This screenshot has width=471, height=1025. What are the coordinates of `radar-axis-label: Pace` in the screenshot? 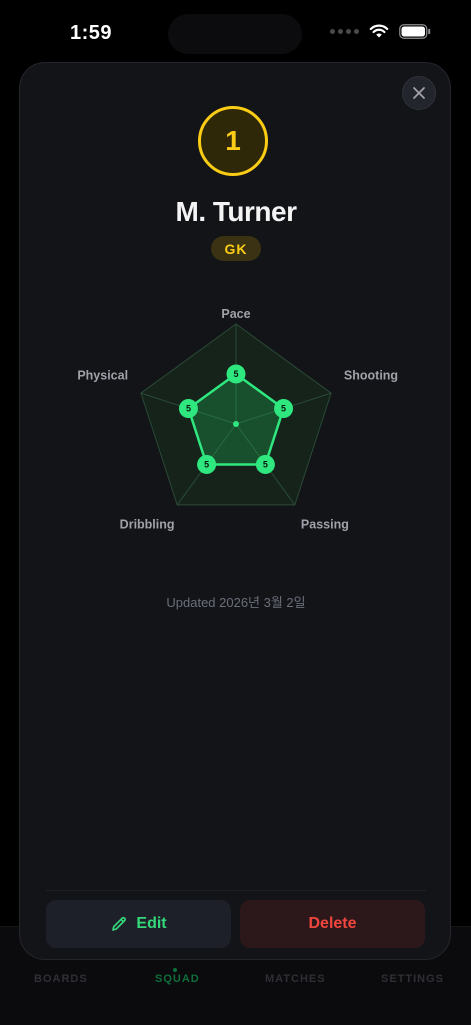 It's located at (235, 314).